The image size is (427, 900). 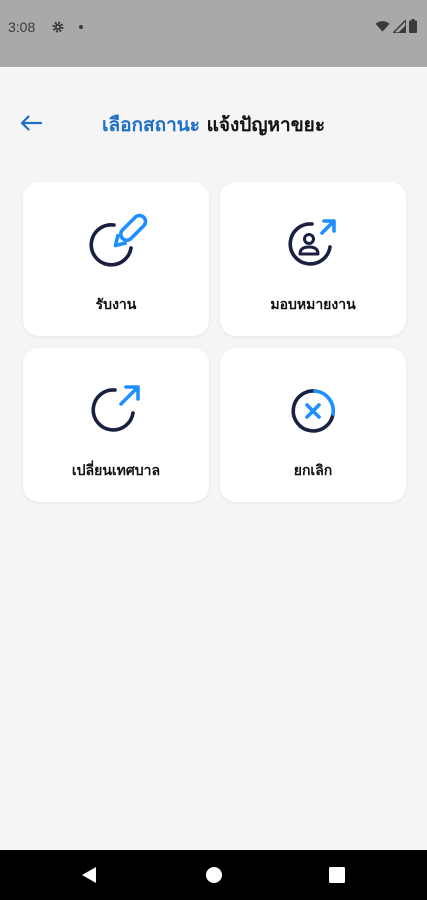 What do you see at coordinates (213, 33) in the screenshot?
I see `status-bar: 3:08` at bounding box center [213, 33].